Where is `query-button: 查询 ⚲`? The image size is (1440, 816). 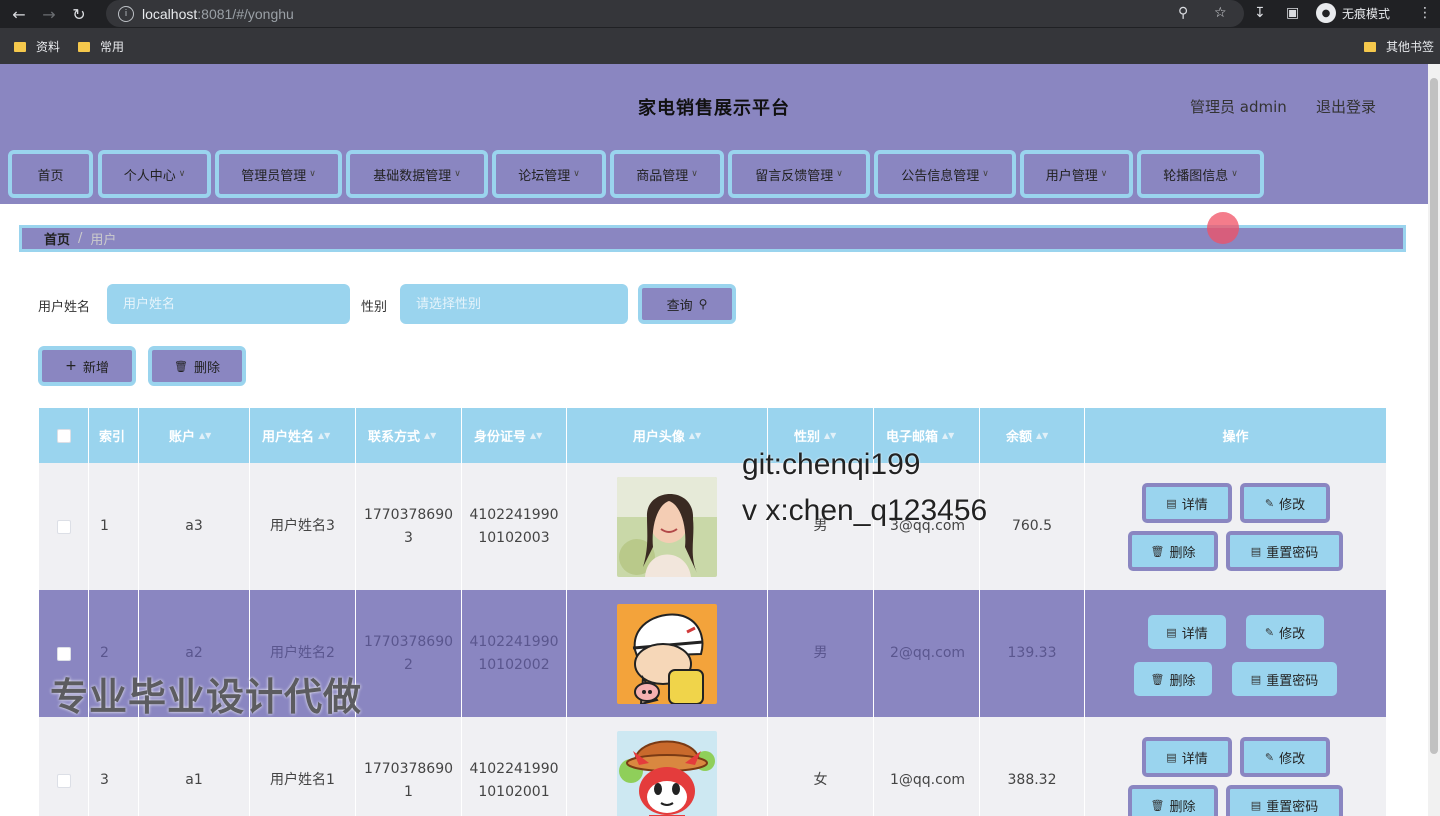 query-button: 查询 ⚲ is located at coordinates (687, 304).